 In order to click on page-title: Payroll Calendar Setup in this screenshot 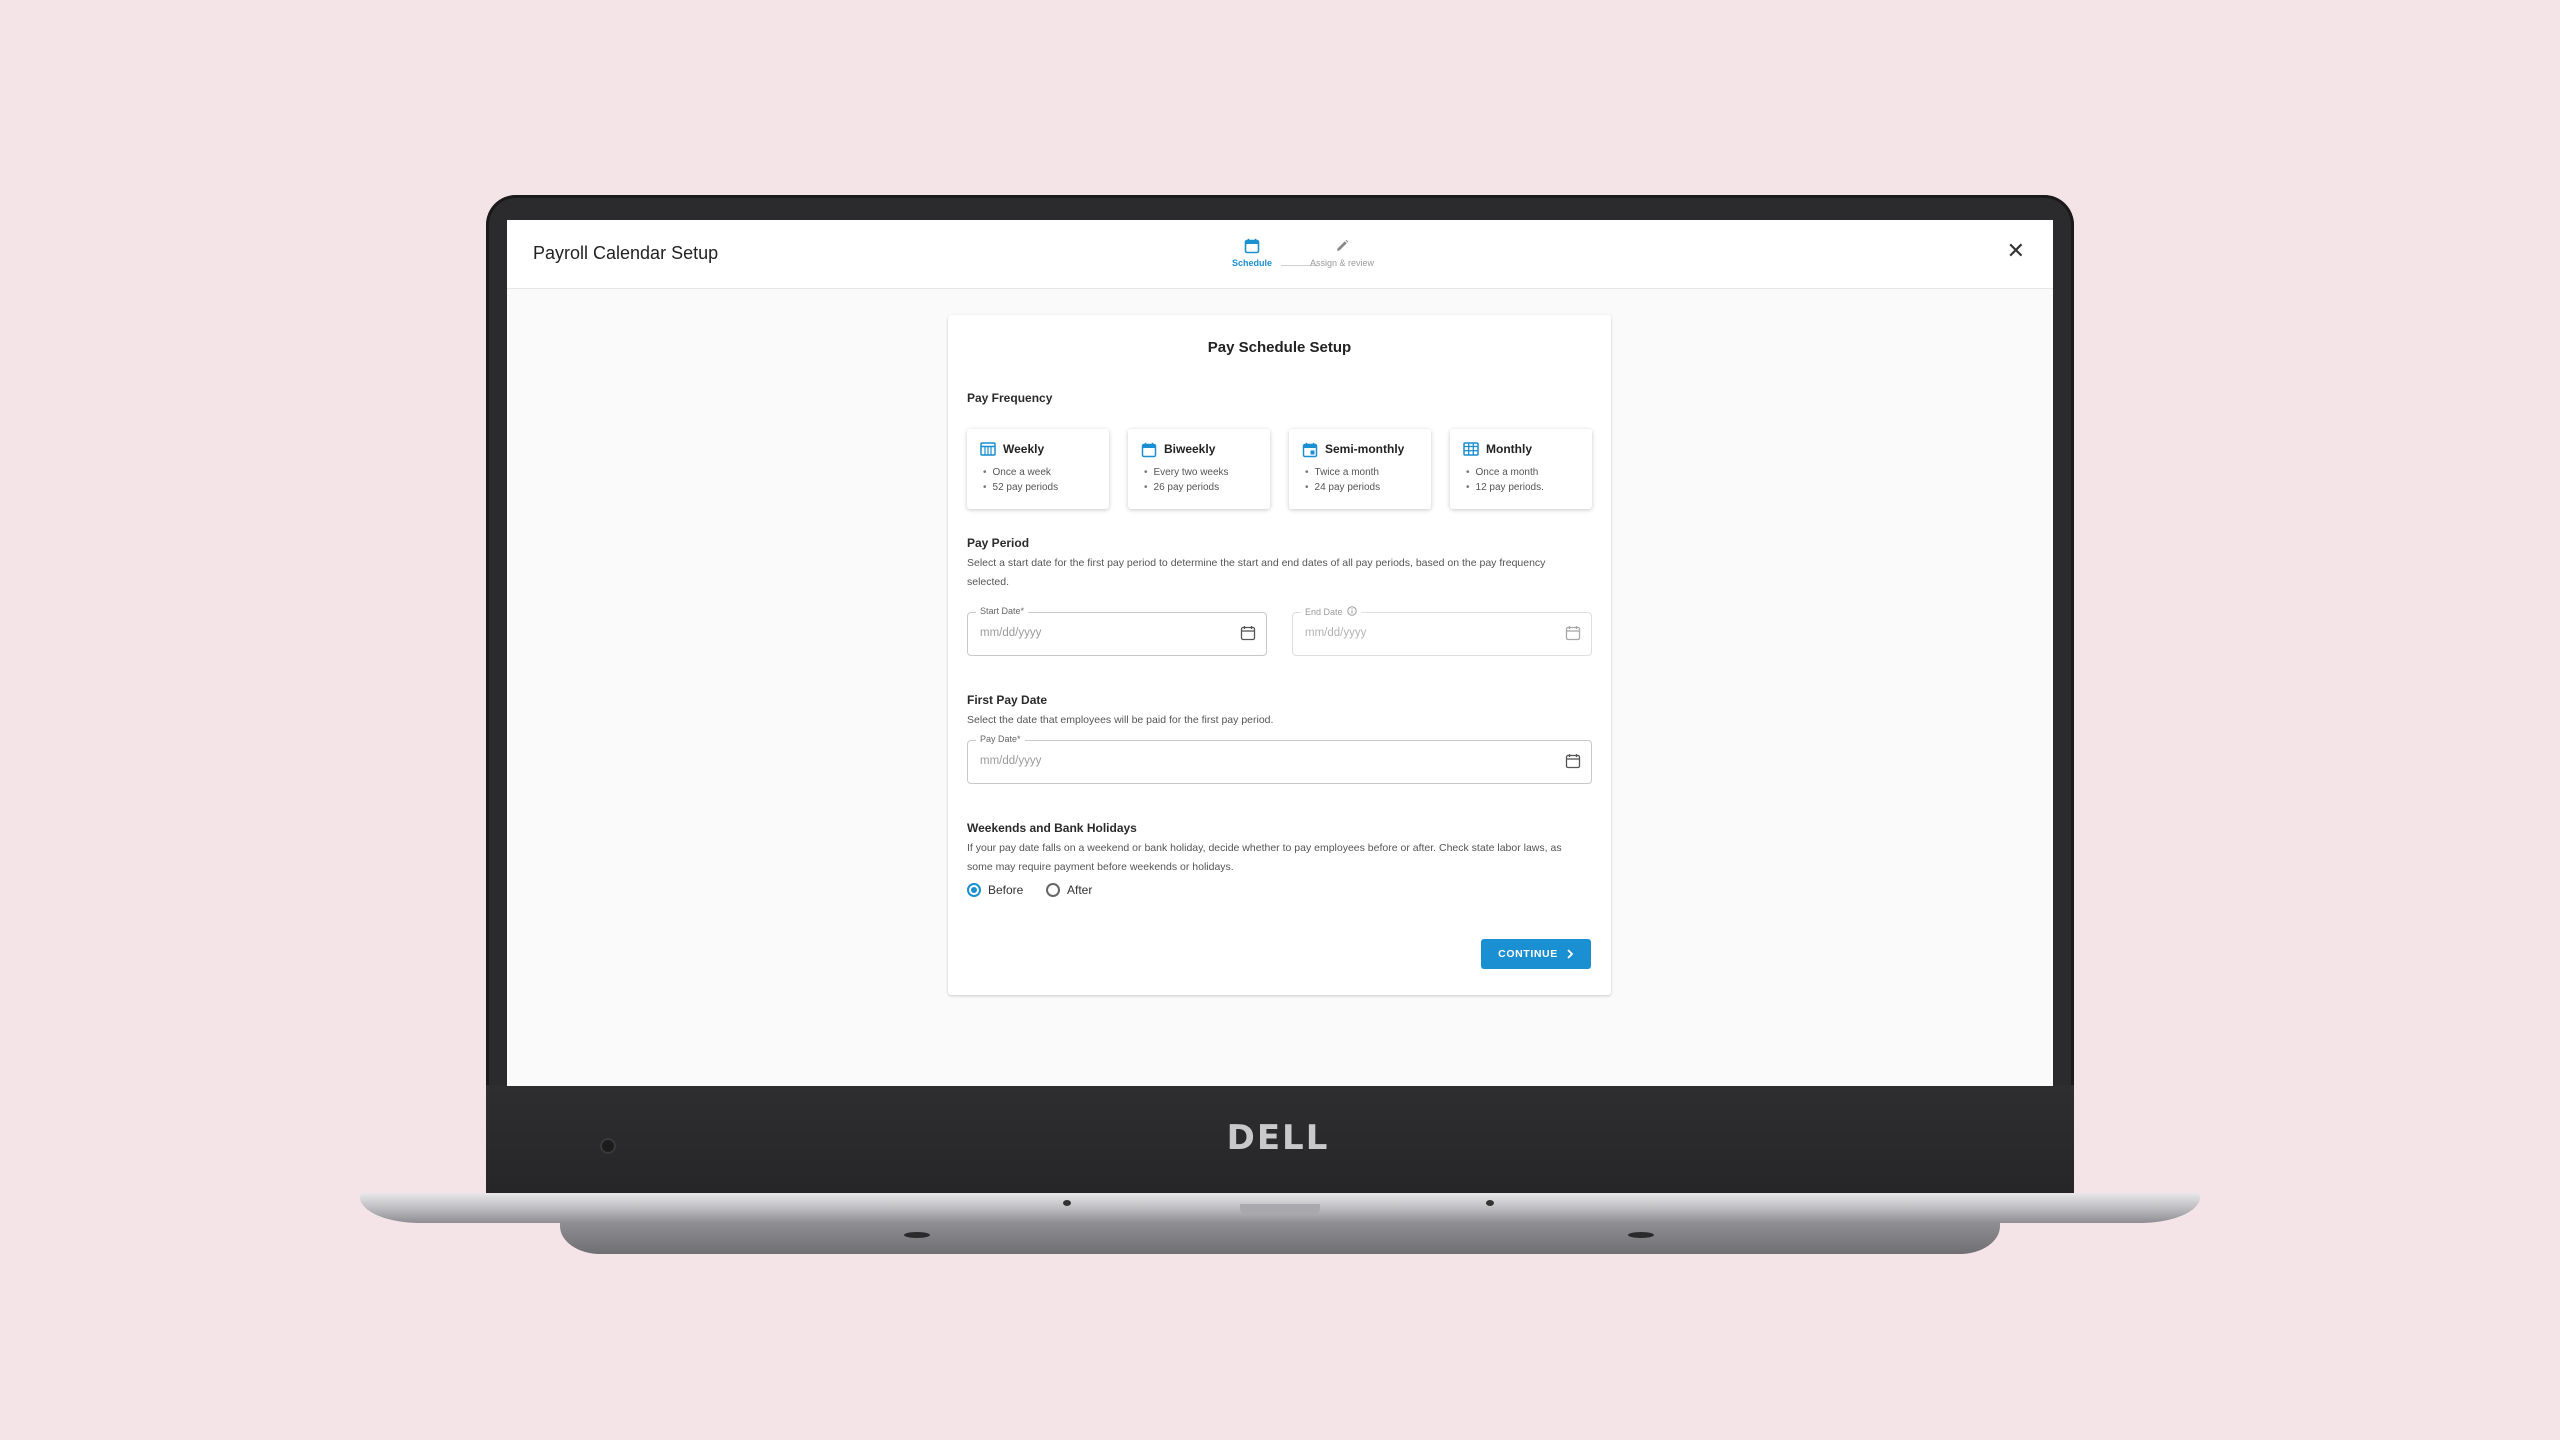, I will do `click(626, 253)`.